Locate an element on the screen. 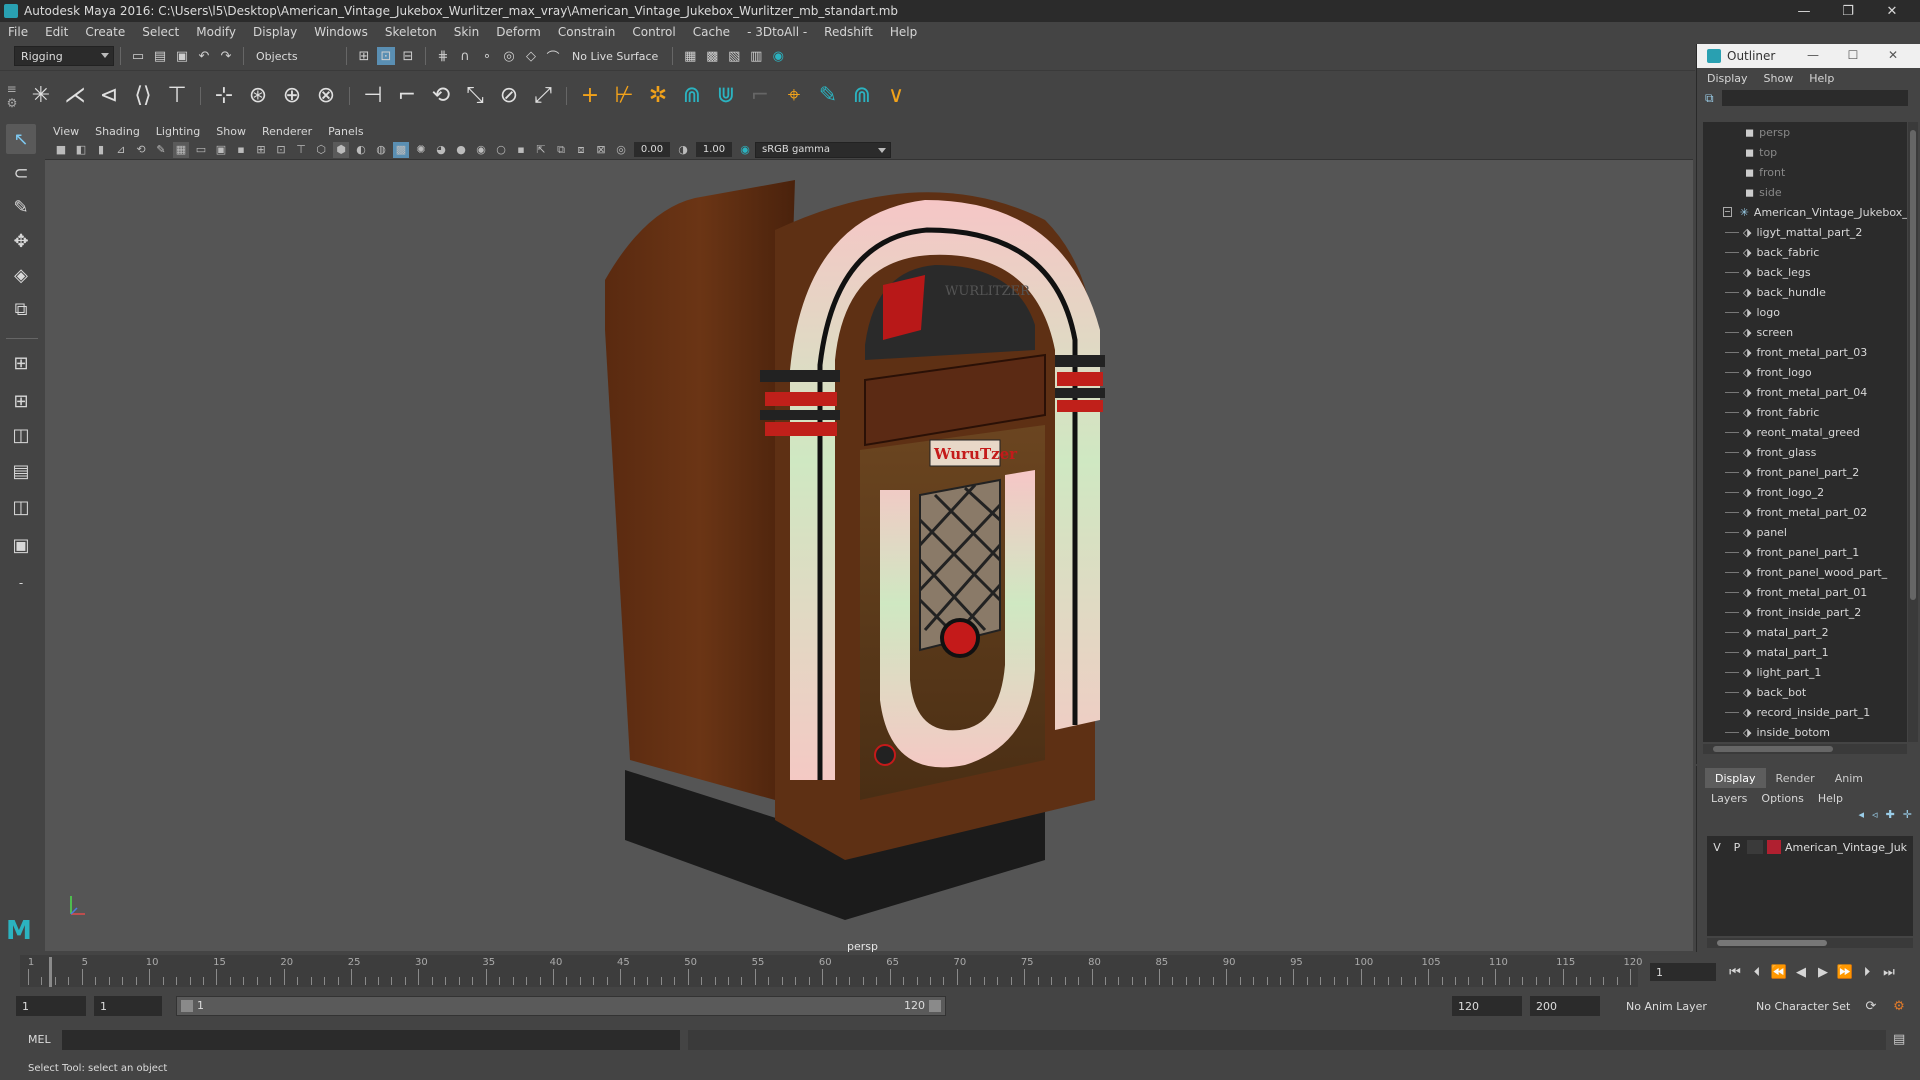  command-input is located at coordinates (371, 1040).